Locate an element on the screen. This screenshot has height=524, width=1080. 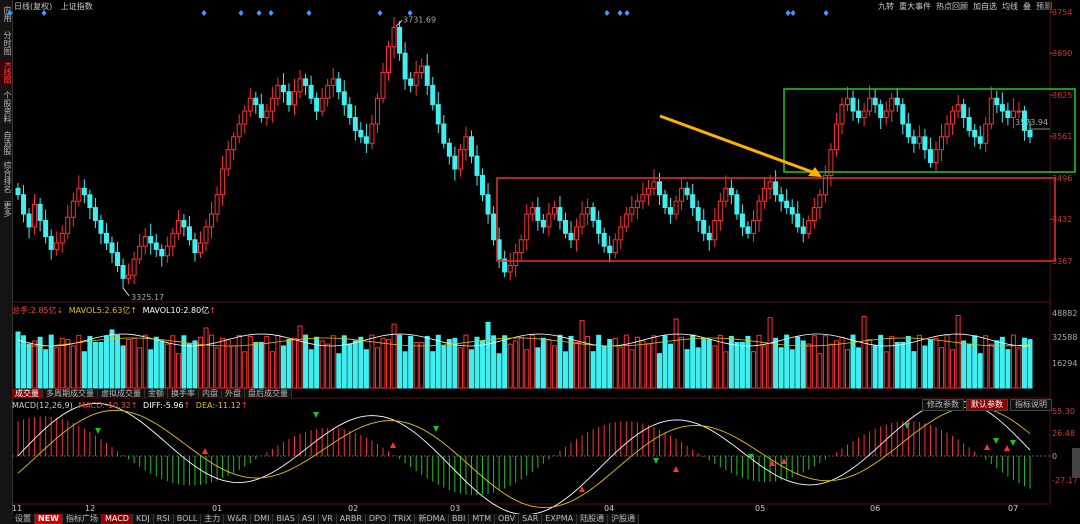
indicator-tab-0: 设置 is located at coordinates (23, 519).